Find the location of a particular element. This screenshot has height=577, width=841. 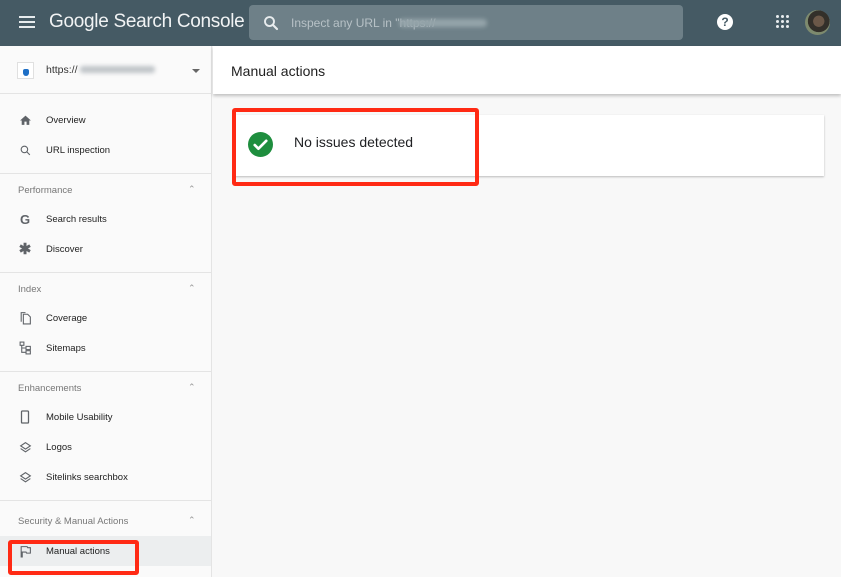

sidebar-item-label: Coverage is located at coordinates (67, 318).